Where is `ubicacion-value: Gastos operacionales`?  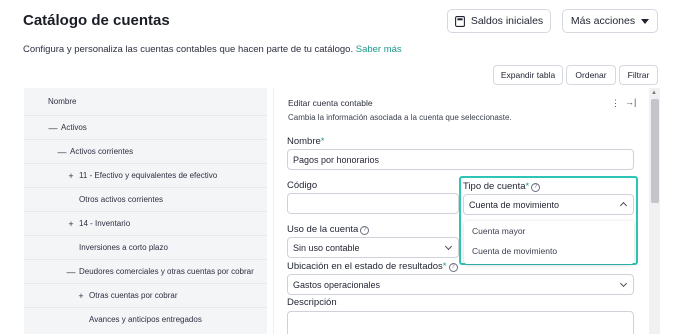 ubicacion-value: Gastos operacionales is located at coordinates (337, 284).